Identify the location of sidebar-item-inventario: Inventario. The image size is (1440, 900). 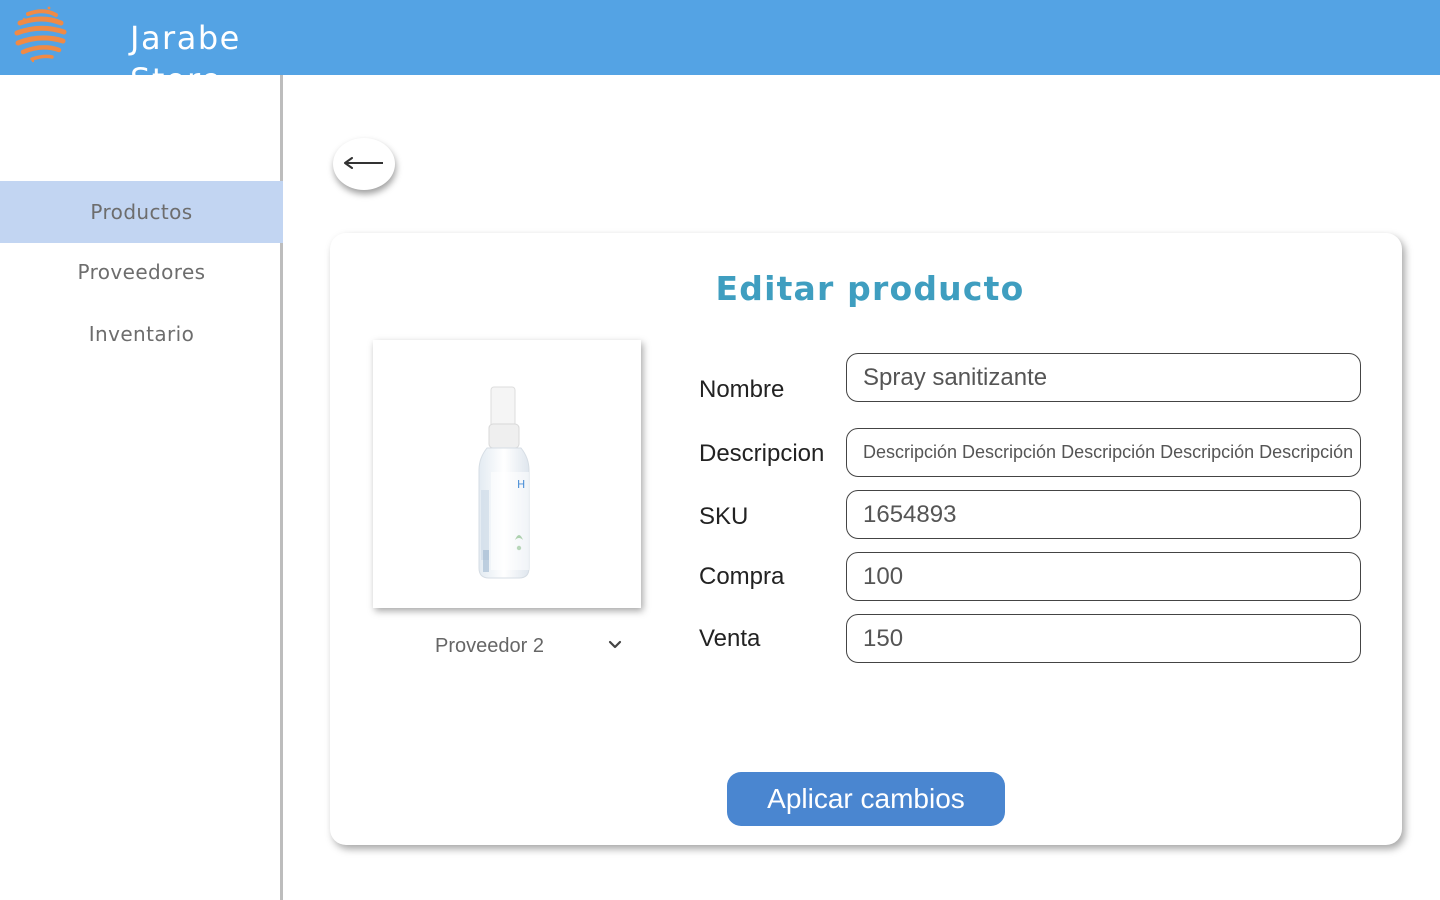
(141, 334).